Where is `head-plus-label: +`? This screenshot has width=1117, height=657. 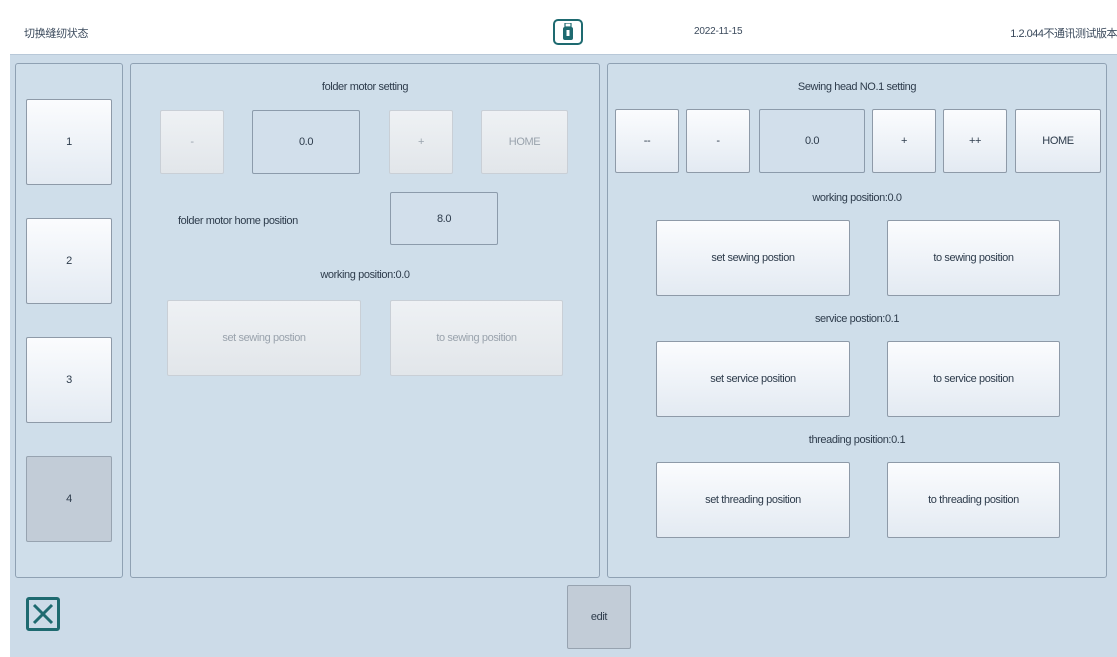 head-plus-label: + is located at coordinates (904, 141).